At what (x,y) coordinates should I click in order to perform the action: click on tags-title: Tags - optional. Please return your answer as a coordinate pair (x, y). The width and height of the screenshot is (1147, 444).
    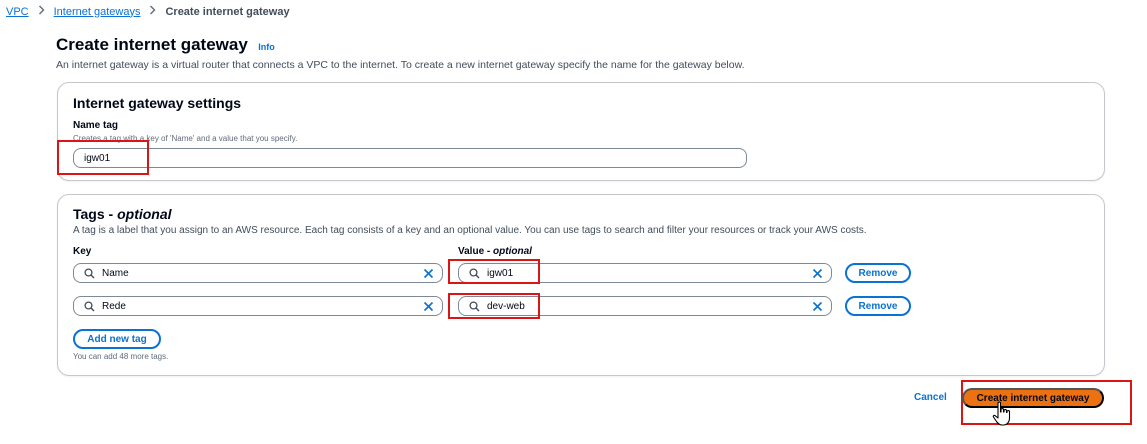
    Looking at the image, I should click on (122, 214).